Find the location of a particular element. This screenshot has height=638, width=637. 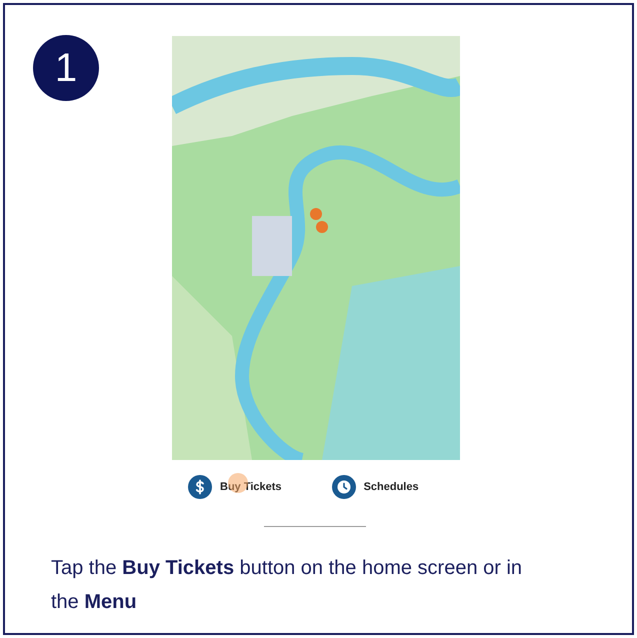

nav-button: Buy Tickets is located at coordinates (235, 487).